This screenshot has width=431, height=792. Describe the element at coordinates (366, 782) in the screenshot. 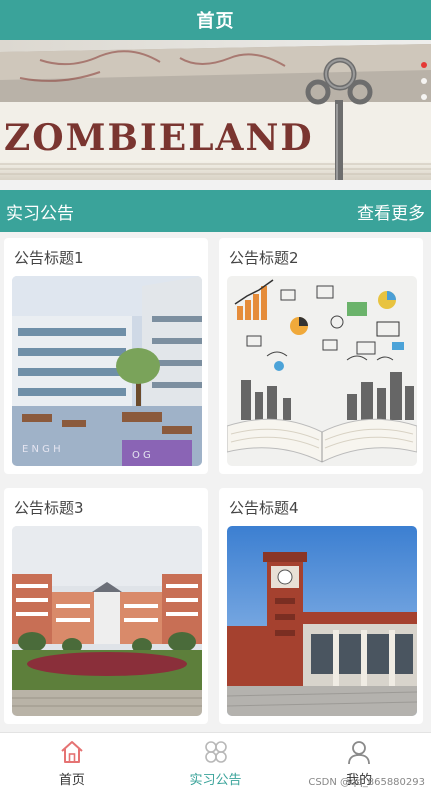

I see `watermark: CSDN @qq_865880293` at that location.